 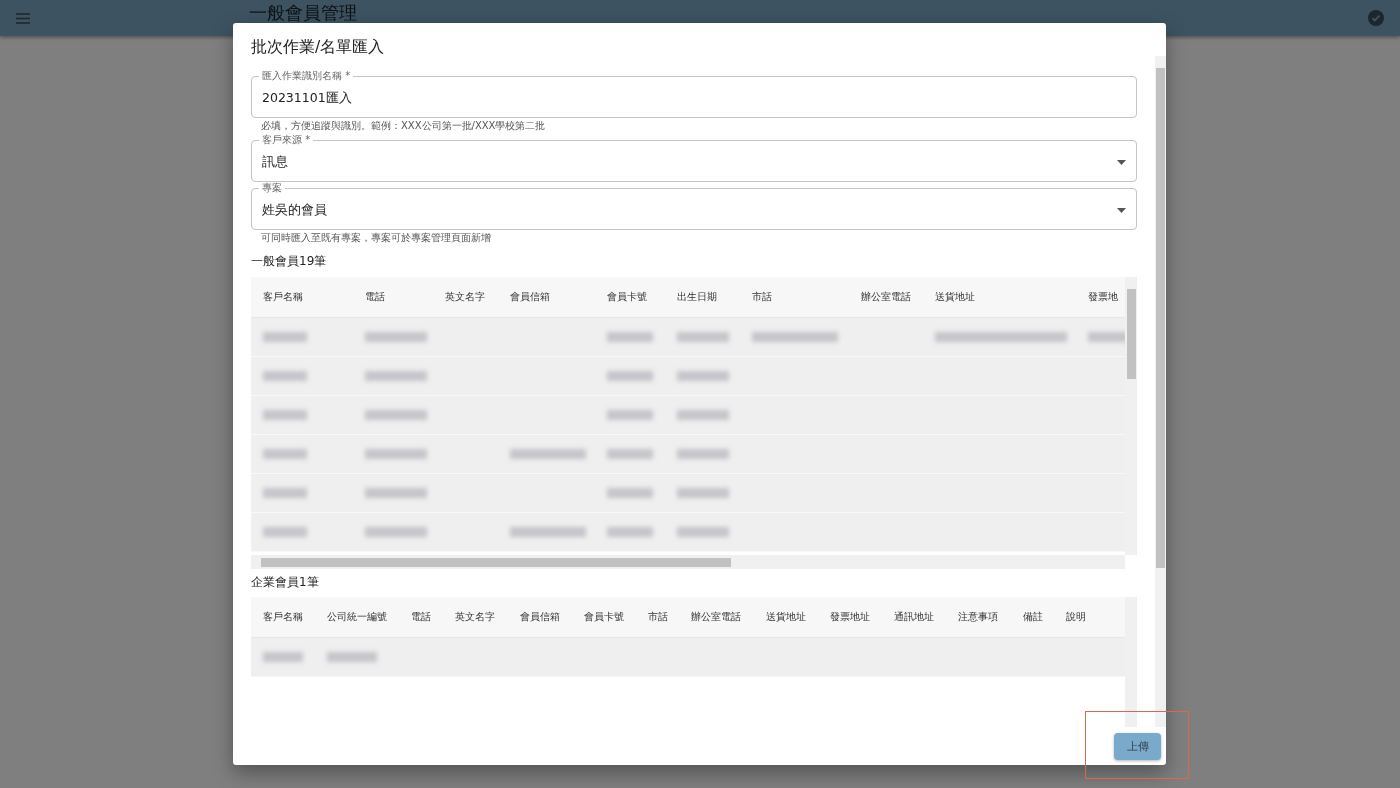 I want to click on column-header: 說明, so click(x=1076, y=617).